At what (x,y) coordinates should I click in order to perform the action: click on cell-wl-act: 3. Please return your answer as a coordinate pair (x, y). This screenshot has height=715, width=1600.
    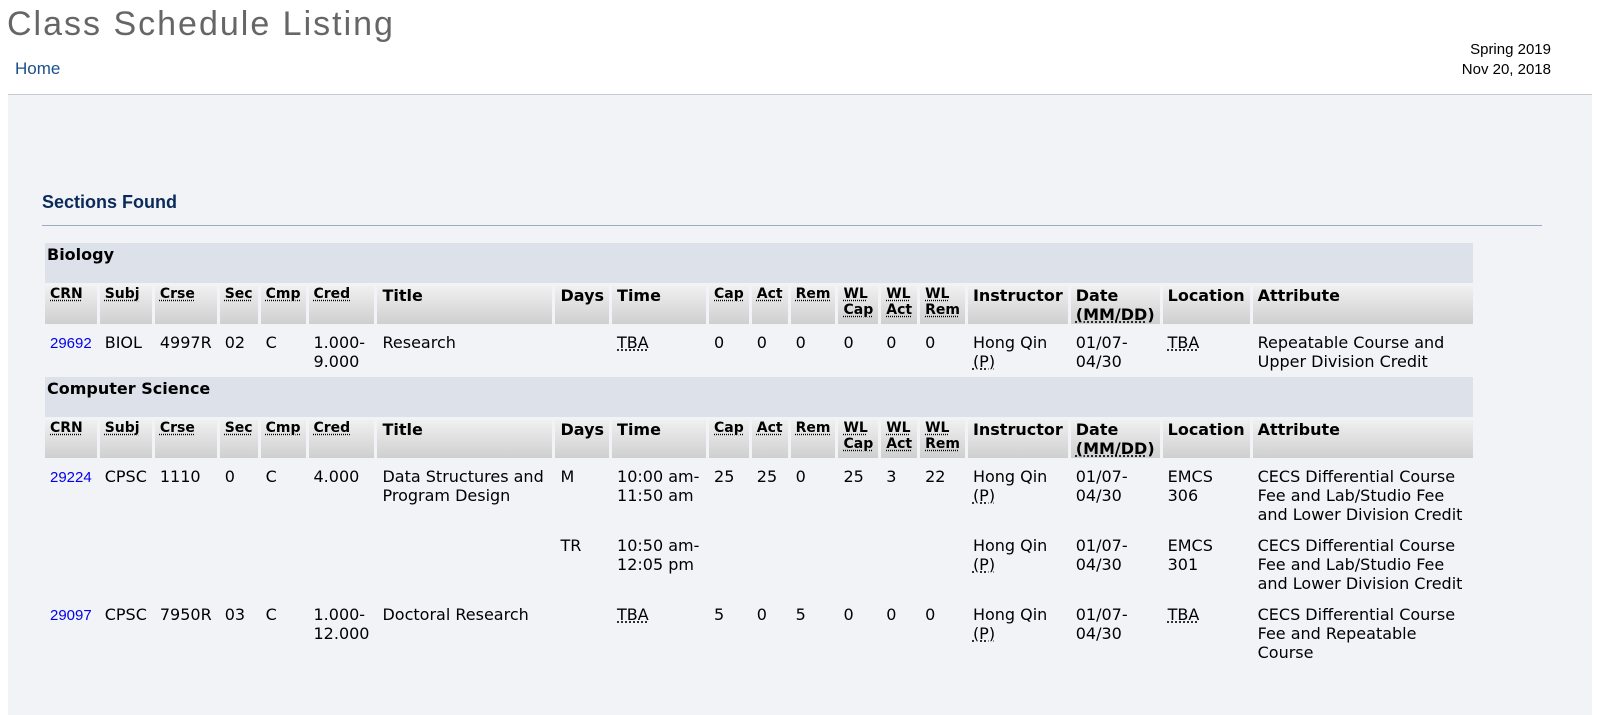
    Looking at the image, I should click on (891, 476).